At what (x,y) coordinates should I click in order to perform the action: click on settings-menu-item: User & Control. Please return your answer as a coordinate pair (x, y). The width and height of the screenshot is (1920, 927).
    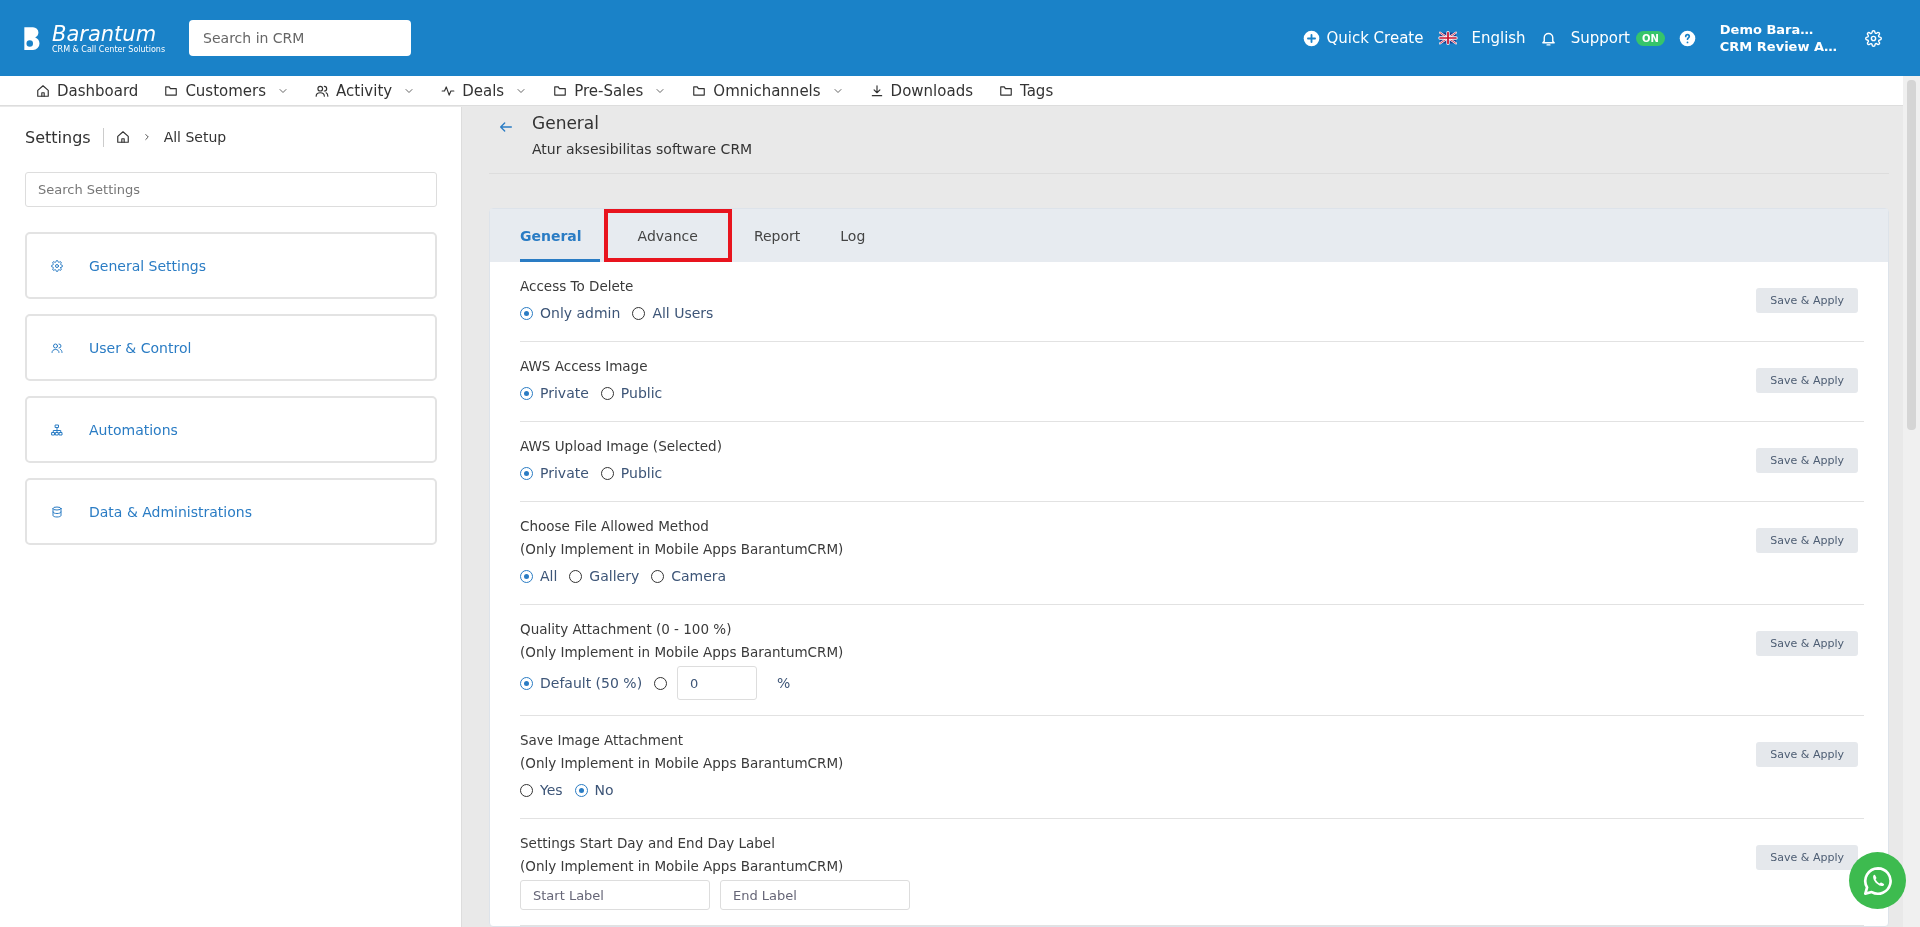
    Looking at the image, I should click on (231, 347).